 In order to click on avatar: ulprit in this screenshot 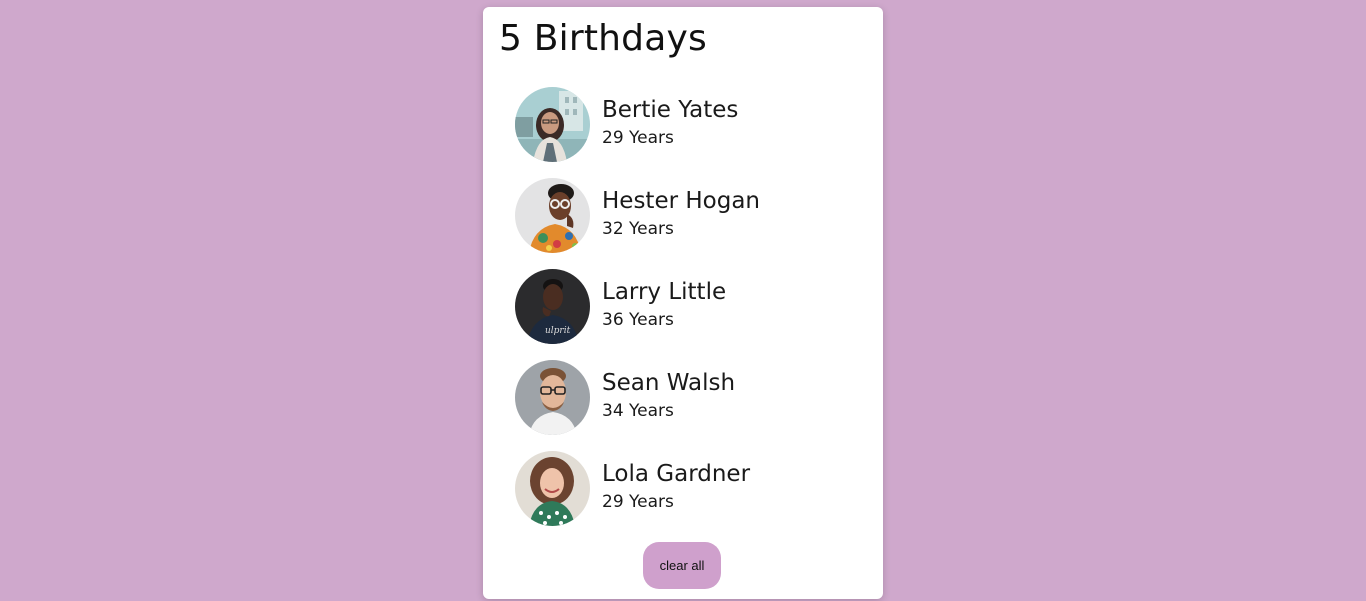, I will do `click(552, 306)`.